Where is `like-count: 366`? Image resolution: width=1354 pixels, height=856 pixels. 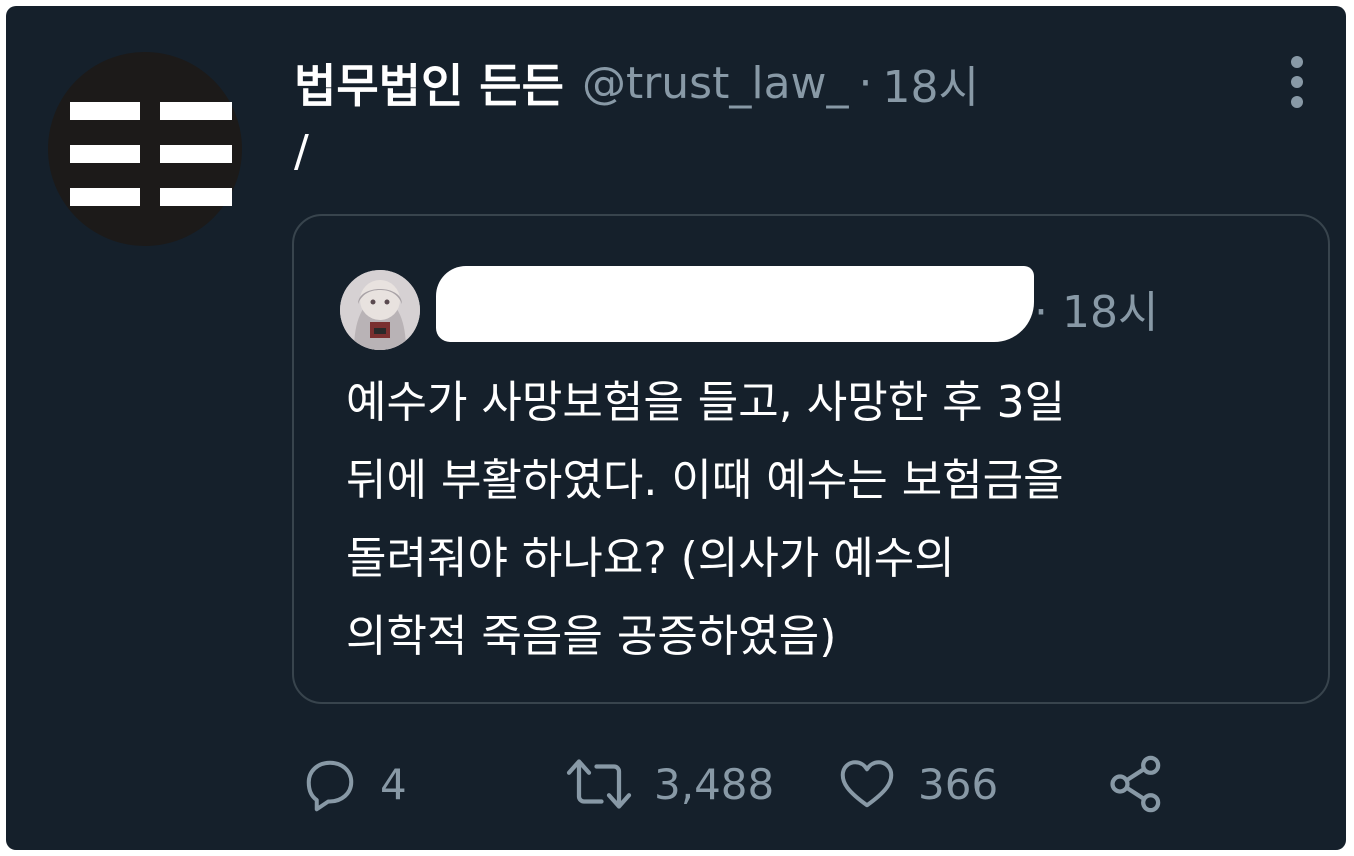 like-count: 366 is located at coordinates (958, 784).